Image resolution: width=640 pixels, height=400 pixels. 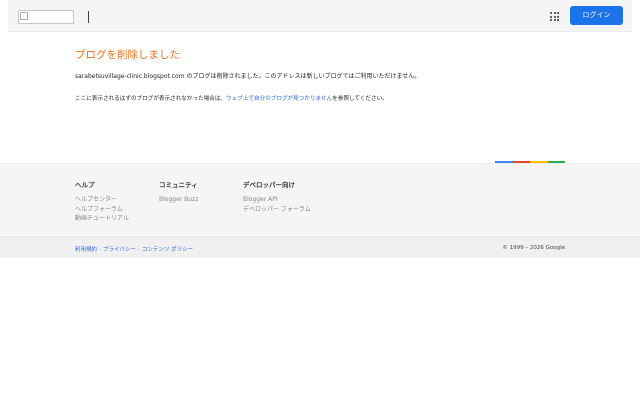 What do you see at coordinates (320, 16) in the screenshot?
I see `top-header: ログイン` at bounding box center [320, 16].